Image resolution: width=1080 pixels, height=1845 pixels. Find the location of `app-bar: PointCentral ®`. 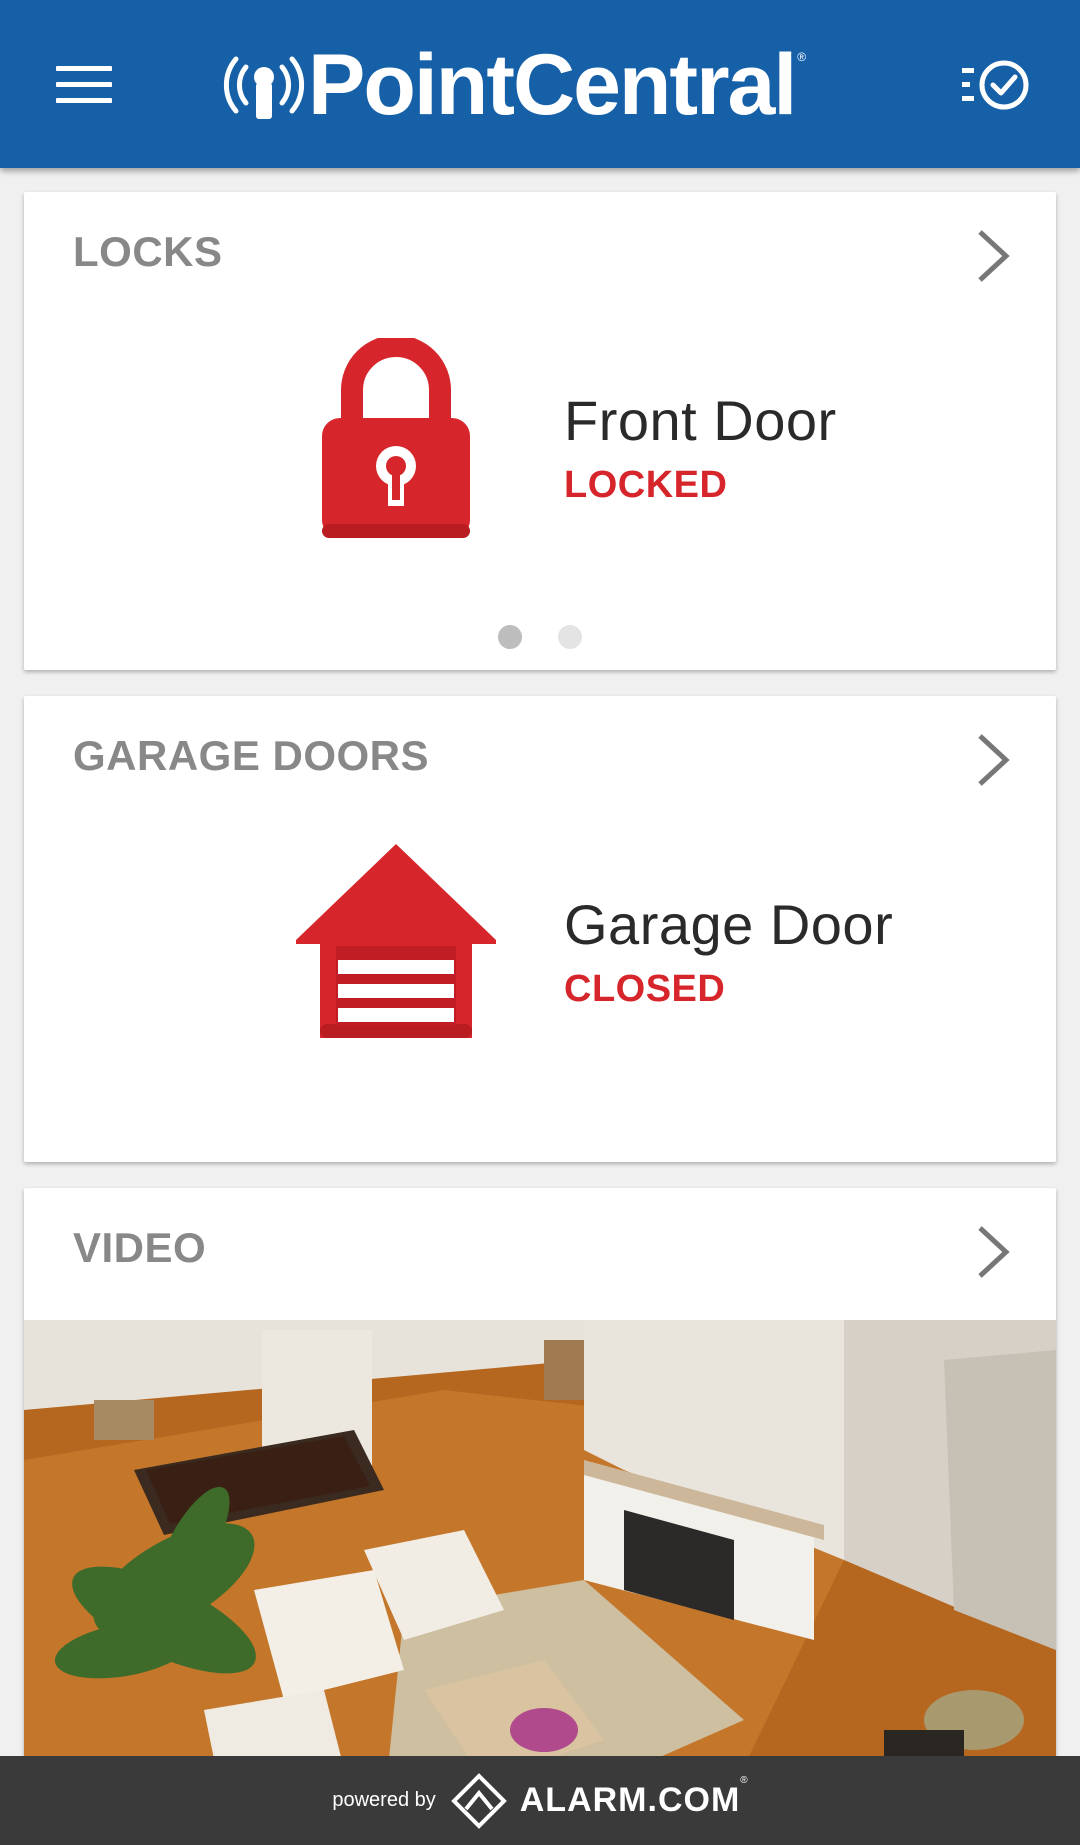

app-bar: PointCentral ® is located at coordinates (540, 84).